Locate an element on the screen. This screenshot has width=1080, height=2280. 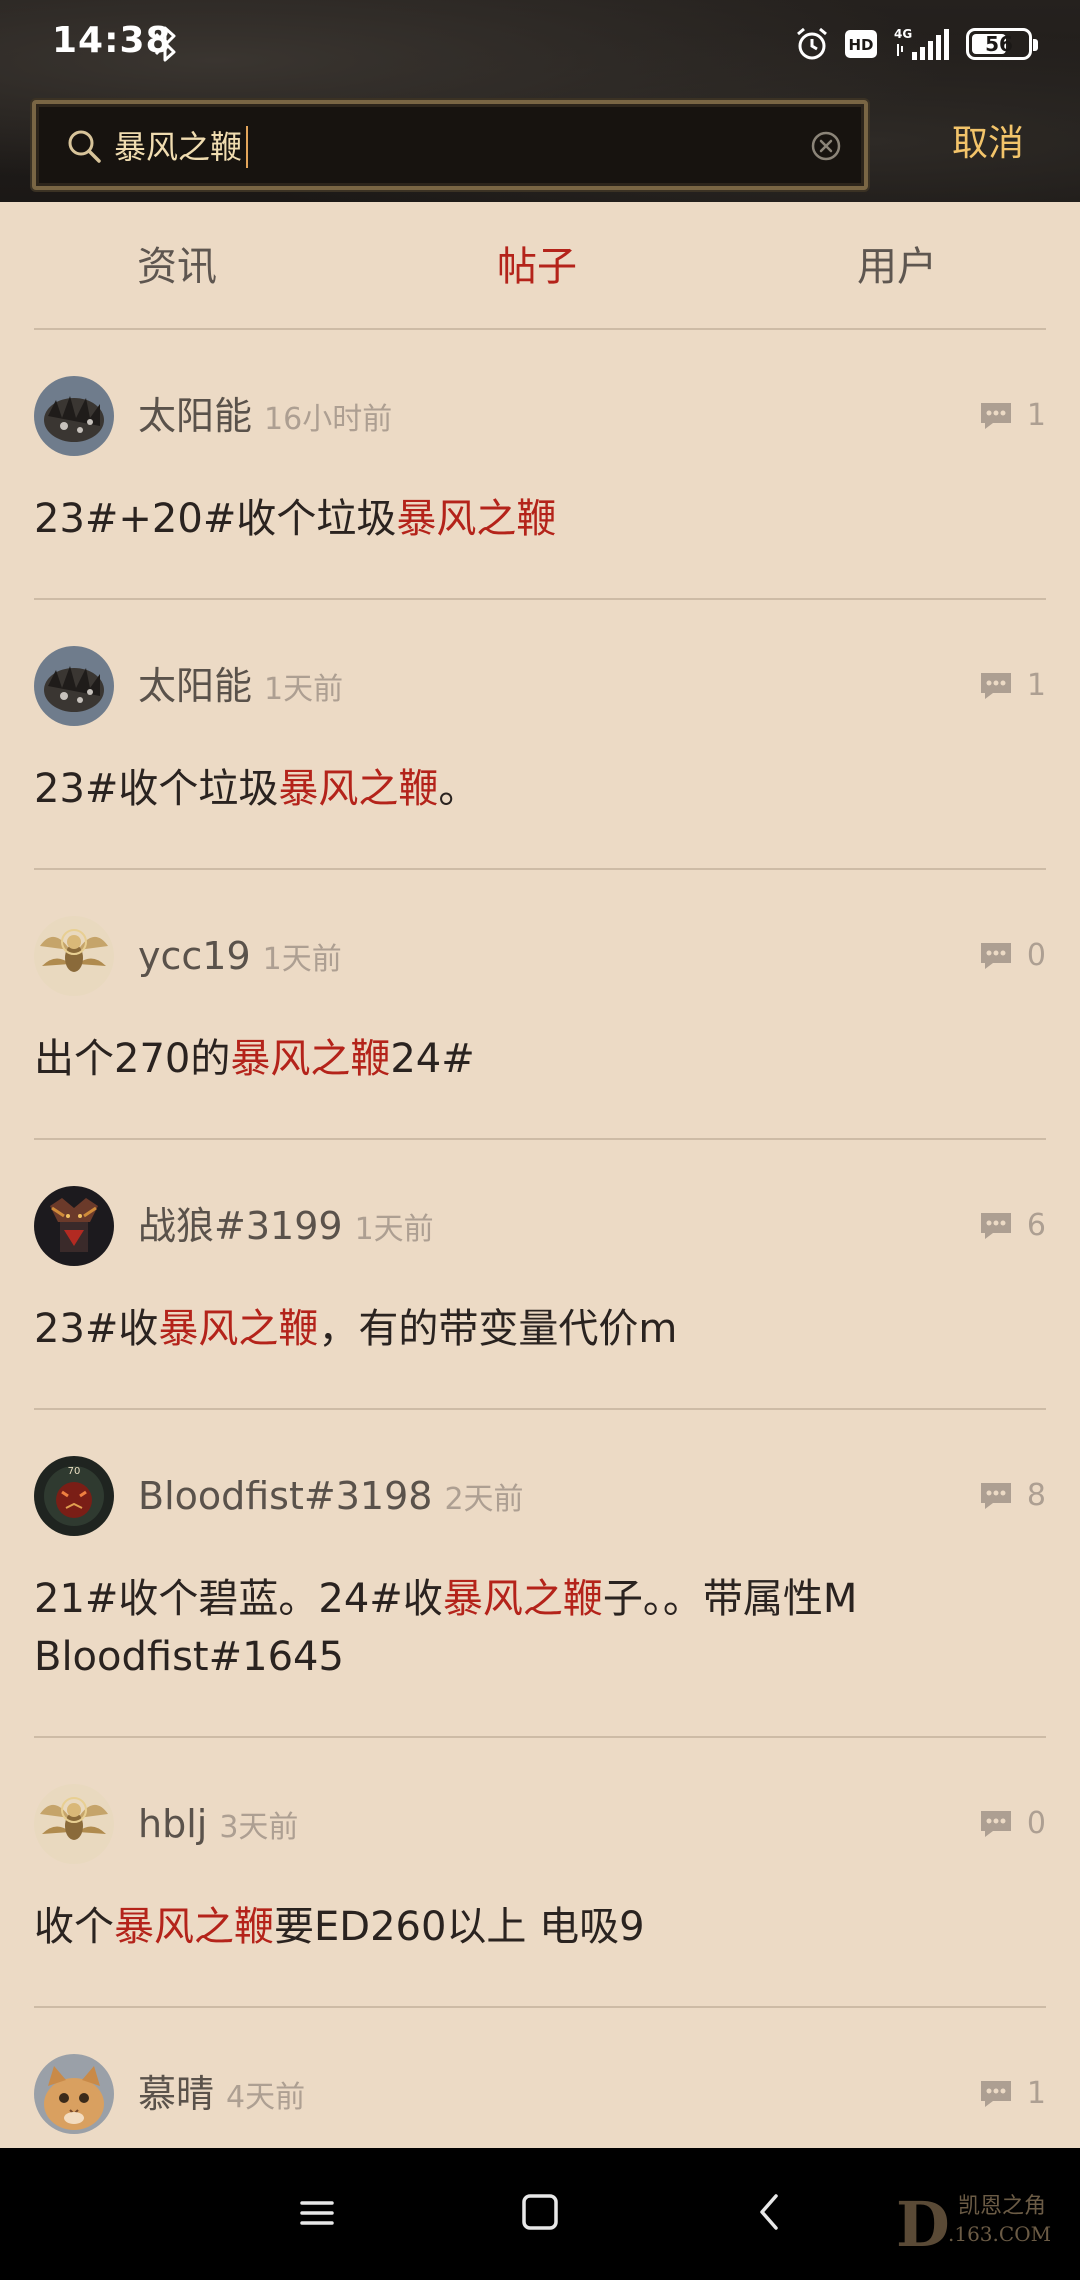
post-author: ycc19 1天前 is located at coordinates (240, 958).